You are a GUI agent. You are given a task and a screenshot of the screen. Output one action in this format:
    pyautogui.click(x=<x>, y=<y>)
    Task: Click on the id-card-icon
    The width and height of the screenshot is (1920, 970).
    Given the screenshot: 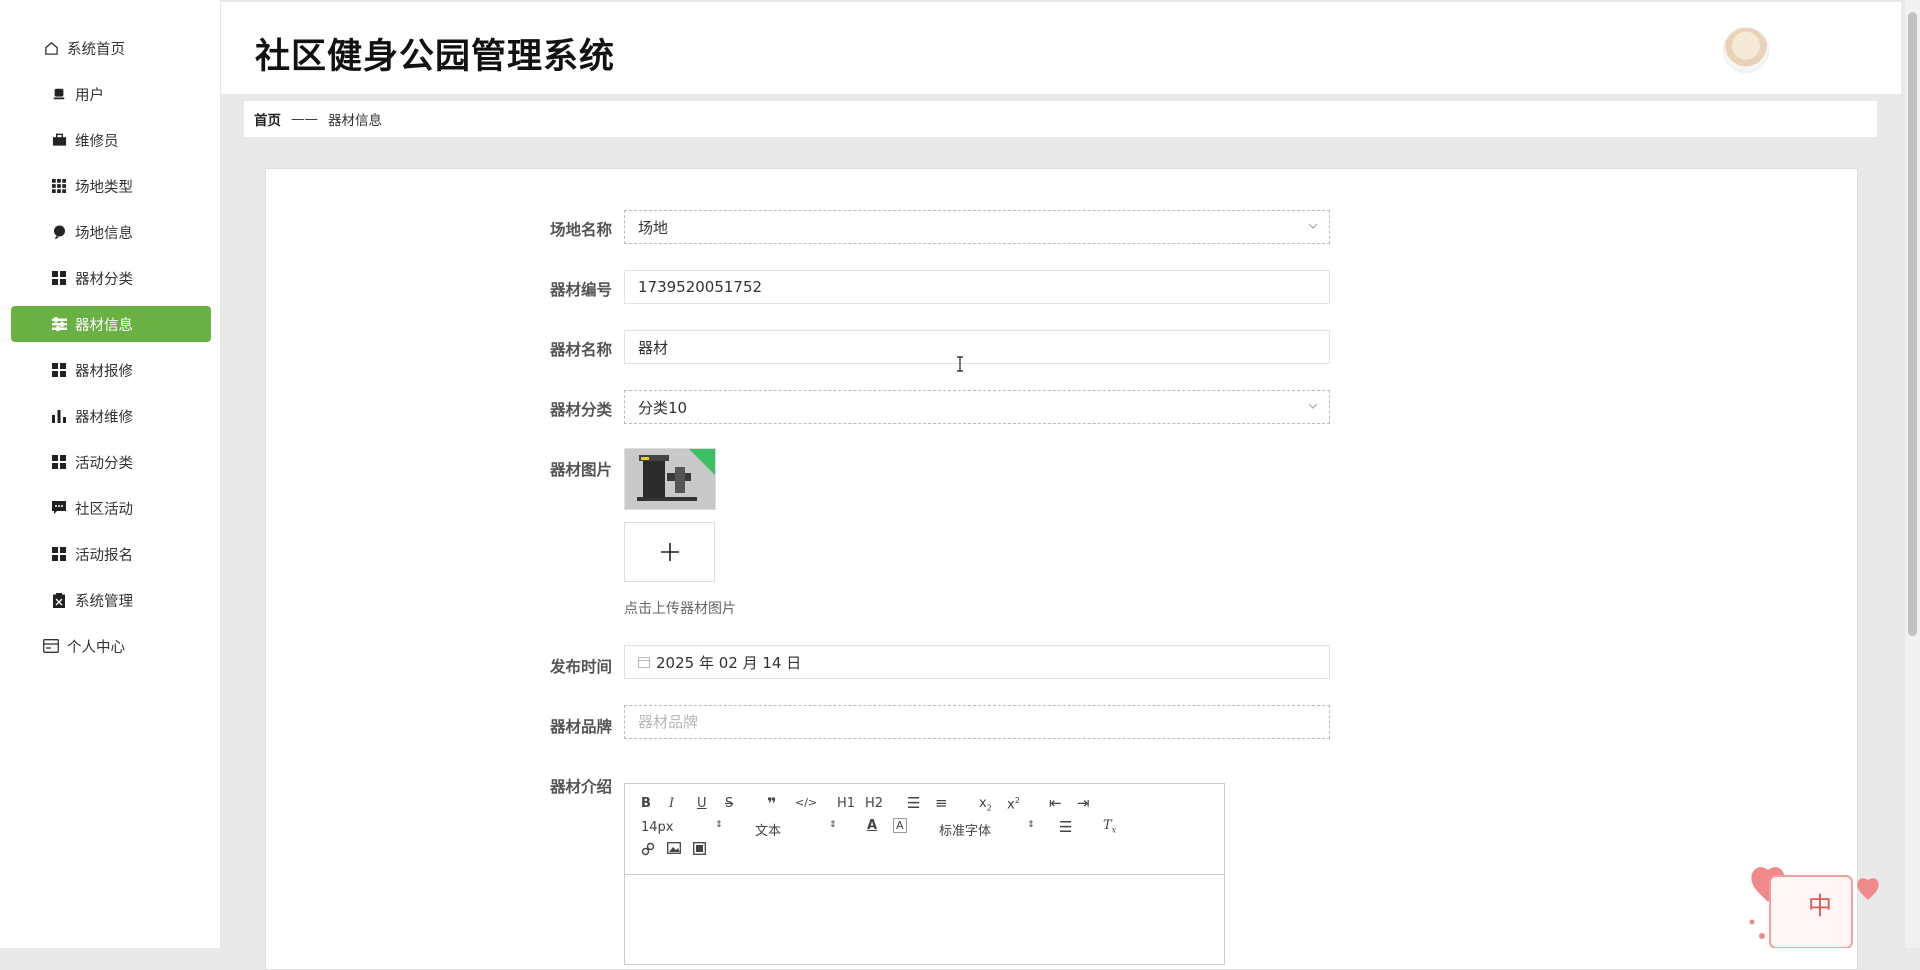 What is the action you would take?
    pyautogui.click(x=51, y=646)
    